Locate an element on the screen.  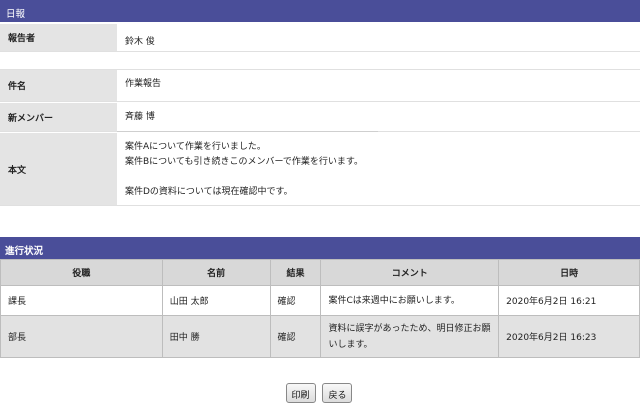
column-header-role: 役職 is located at coordinates (81, 272).